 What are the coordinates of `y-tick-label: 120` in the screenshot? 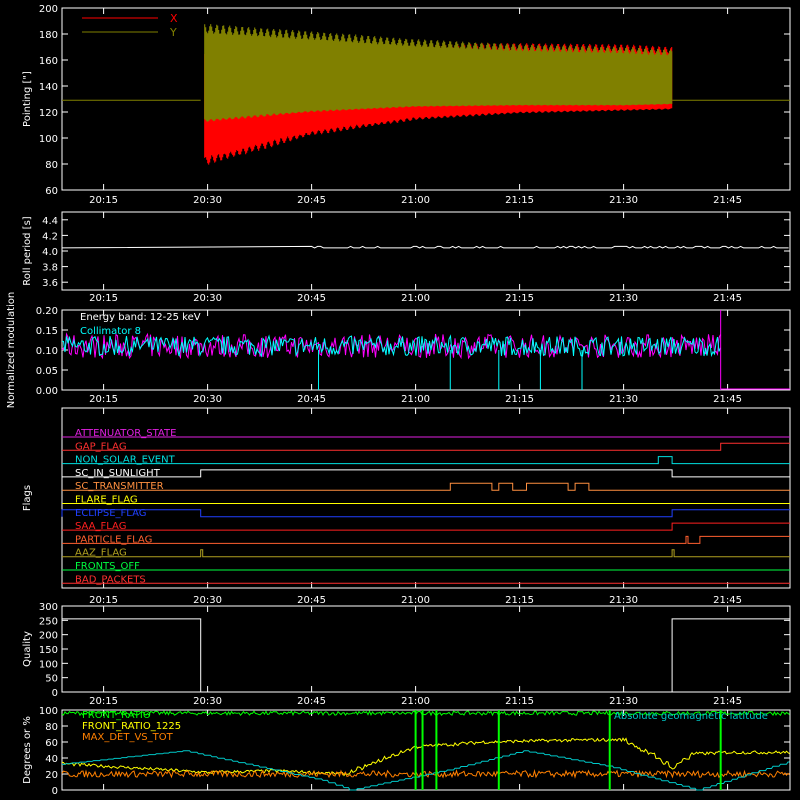 It's located at (48, 113).